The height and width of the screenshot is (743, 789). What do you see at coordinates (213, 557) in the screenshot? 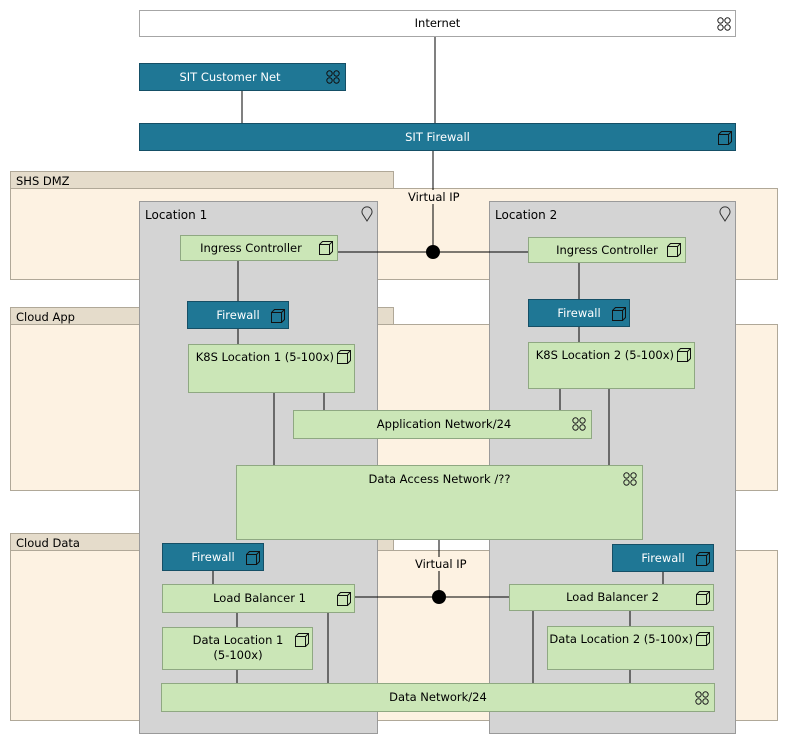
I see `node-firewall-data-1: Firewall` at bounding box center [213, 557].